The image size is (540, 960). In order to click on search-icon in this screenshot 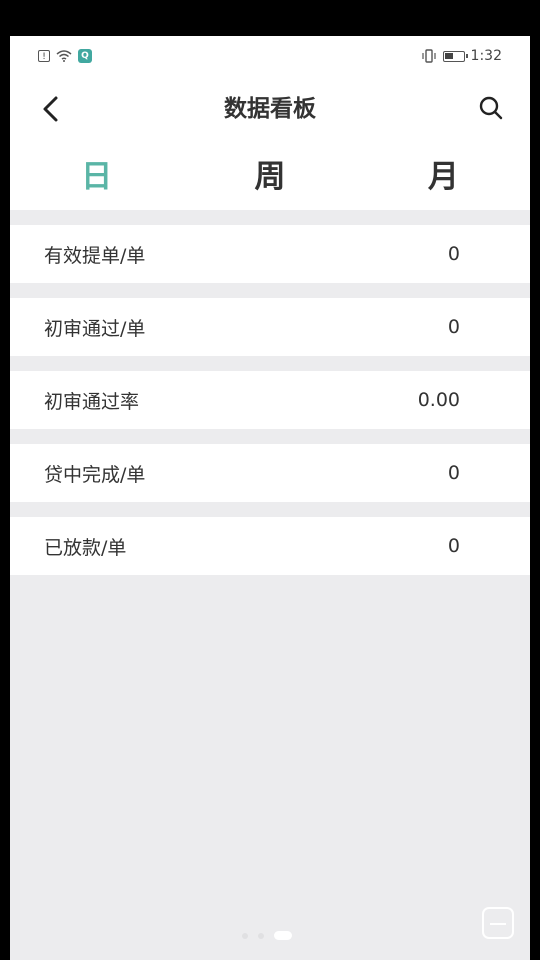, I will do `click(492, 109)`.